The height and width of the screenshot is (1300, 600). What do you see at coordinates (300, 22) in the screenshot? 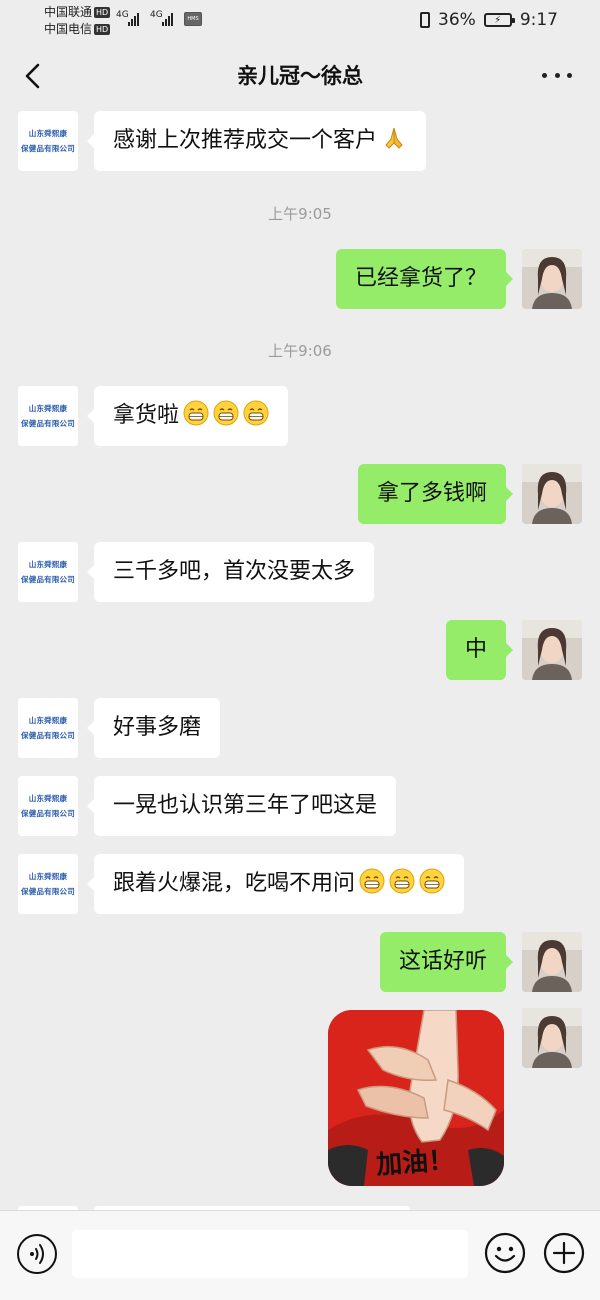
I see `status-bar: 中国联通 HD 中国电信 HD 4G 4G HMS 36% ⚡ 9:17` at bounding box center [300, 22].